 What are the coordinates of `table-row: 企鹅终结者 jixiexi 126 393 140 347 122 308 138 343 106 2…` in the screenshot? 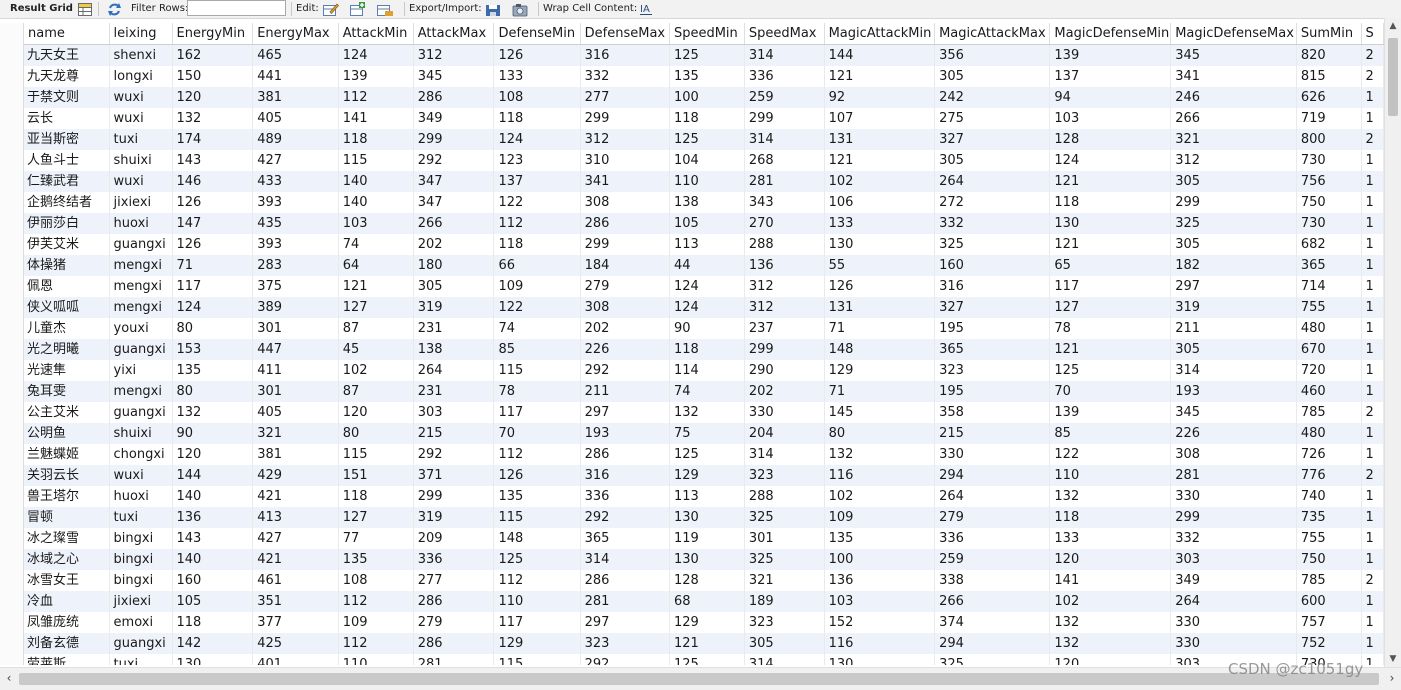 It's located at (704, 202).